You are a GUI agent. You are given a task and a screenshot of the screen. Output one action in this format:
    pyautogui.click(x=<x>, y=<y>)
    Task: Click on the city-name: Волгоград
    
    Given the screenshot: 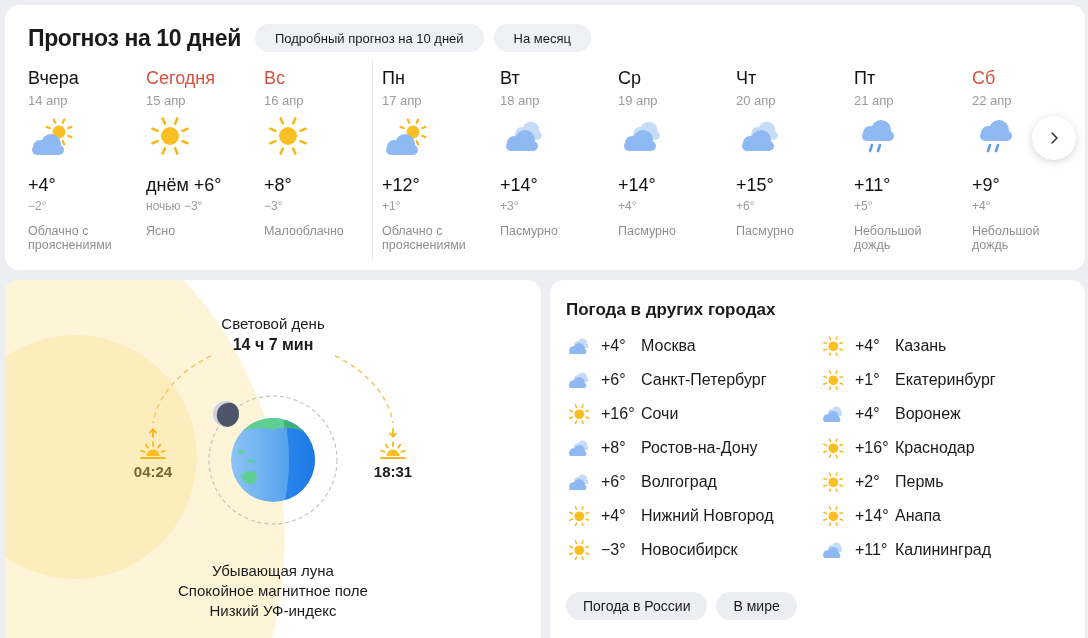 What is the action you would take?
    pyautogui.click(x=679, y=482)
    